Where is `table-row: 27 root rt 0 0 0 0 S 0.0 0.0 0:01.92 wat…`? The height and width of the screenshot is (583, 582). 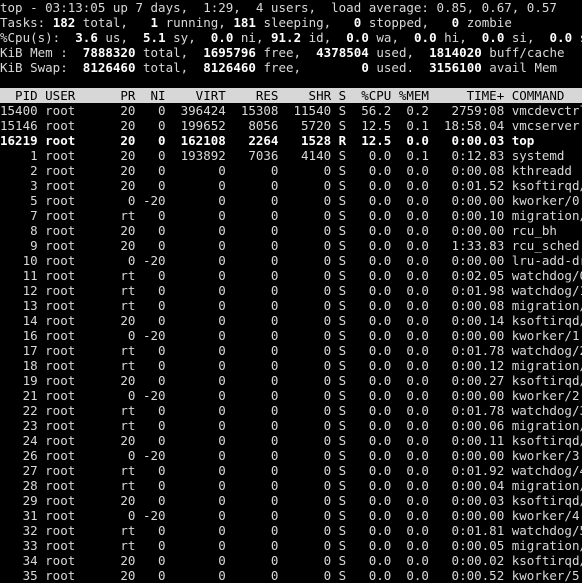
table-row: 27 root rt 0 0 0 0 S 0.0 0.0 0:01.92 wat… is located at coordinates (291, 470).